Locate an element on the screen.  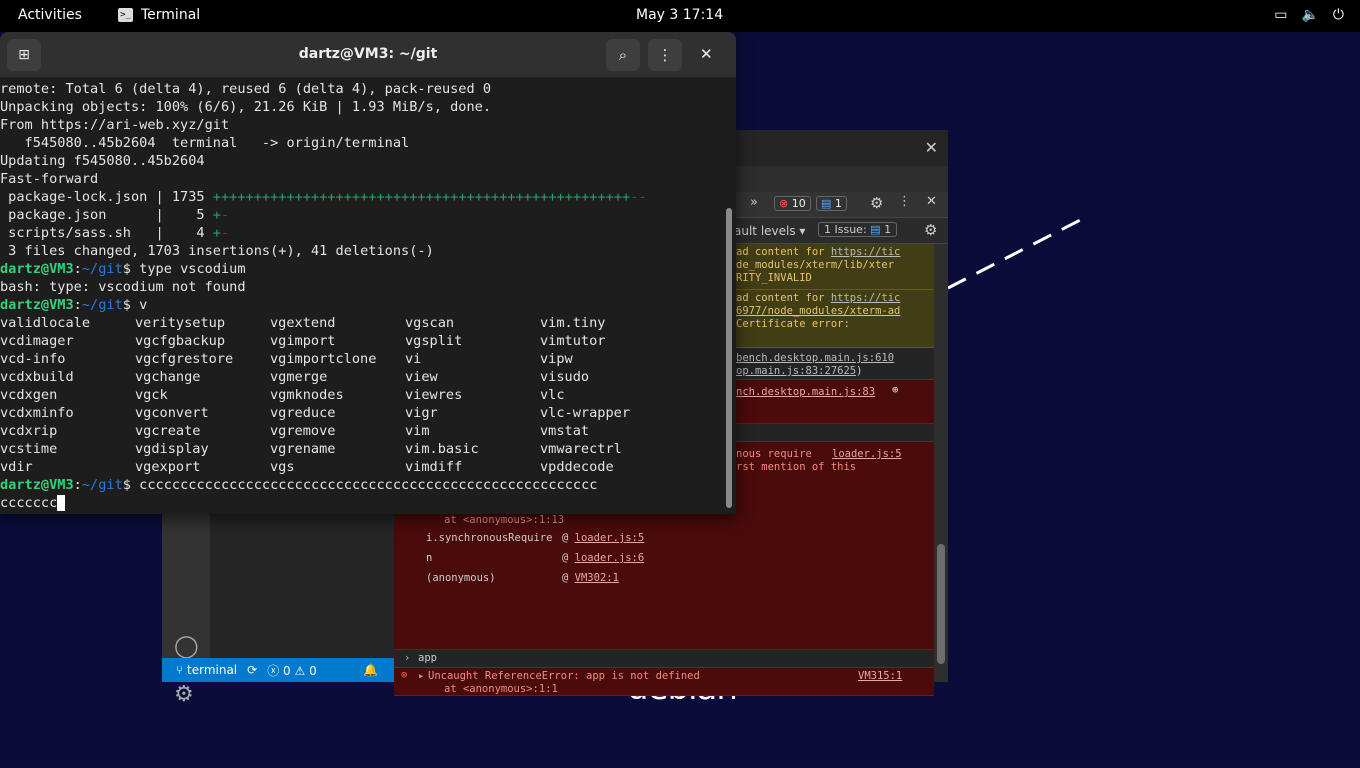
volume-icon: 🔈 is located at coordinates (1309, 15).